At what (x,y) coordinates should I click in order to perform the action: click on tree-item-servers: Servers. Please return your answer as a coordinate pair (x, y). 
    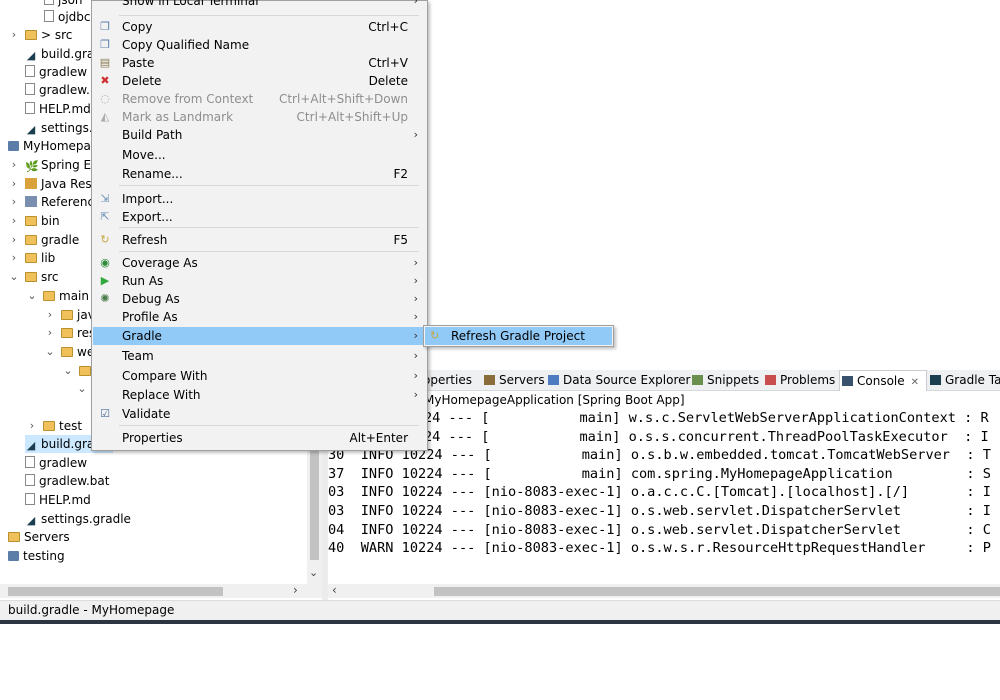
    Looking at the image, I should click on (39, 537).